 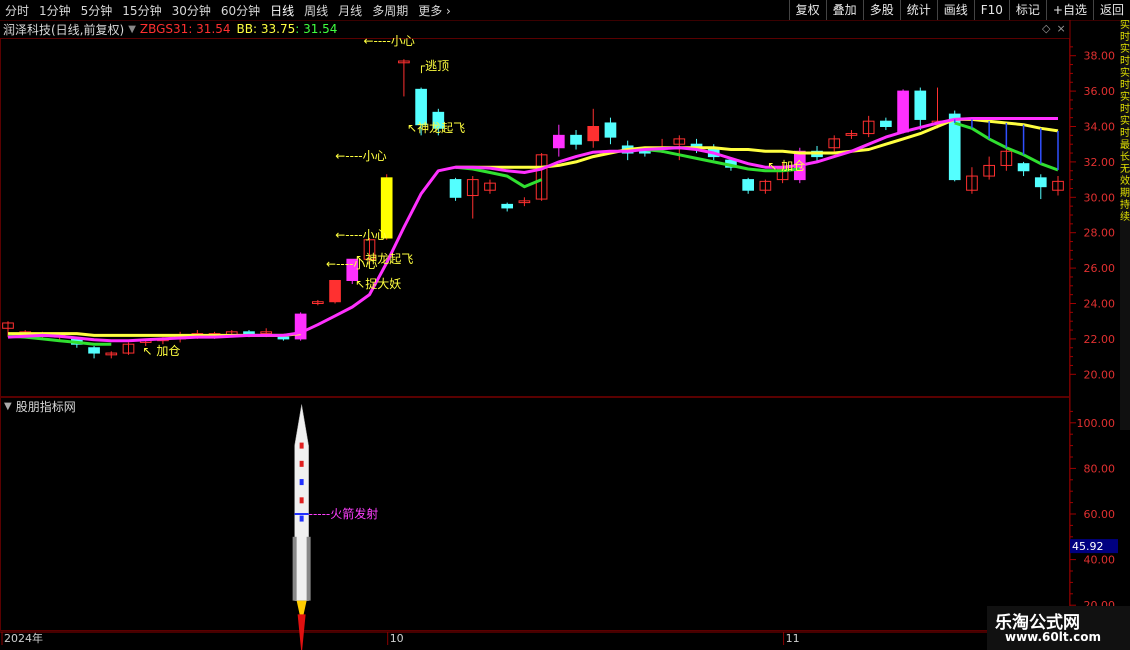 I want to click on y-tick-label: 34.00, so click(x=1100, y=127).